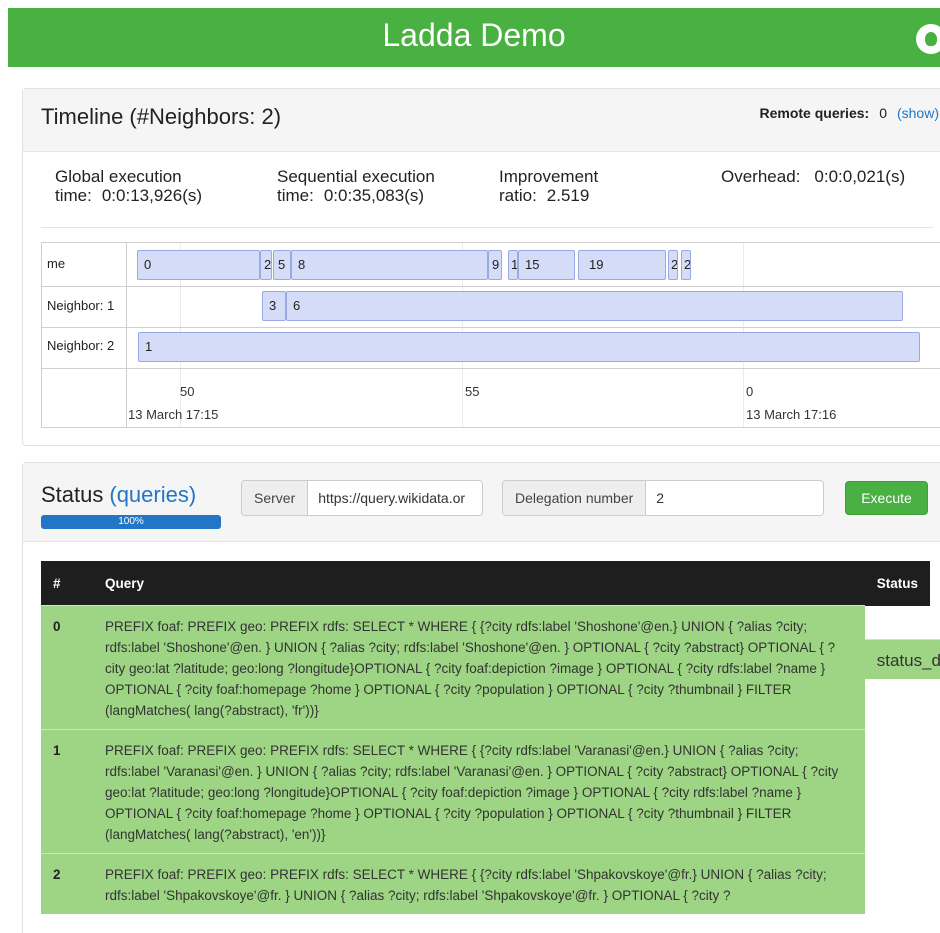 This screenshot has width=940, height=933. What do you see at coordinates (750, 391) in the screenshot?
I see `timeline-axis-minor-label: 0` at bounding box center [750, 391].